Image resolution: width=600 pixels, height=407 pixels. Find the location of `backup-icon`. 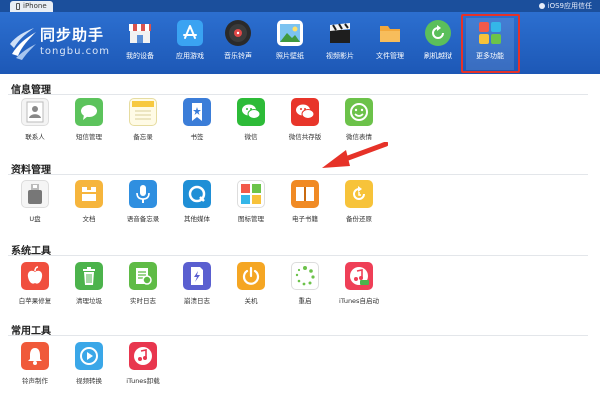

backup-icon is located at coordinates (359, 194).